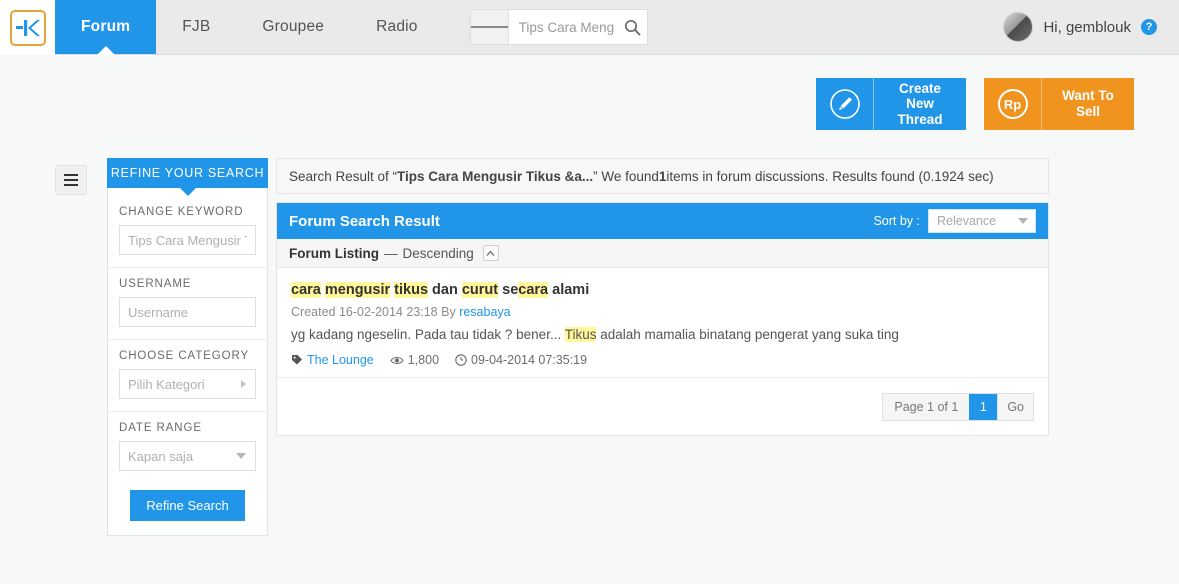  Describe the element at coordinates (508, 290) in the screenshot. I see `title-part-7: se` at that location.